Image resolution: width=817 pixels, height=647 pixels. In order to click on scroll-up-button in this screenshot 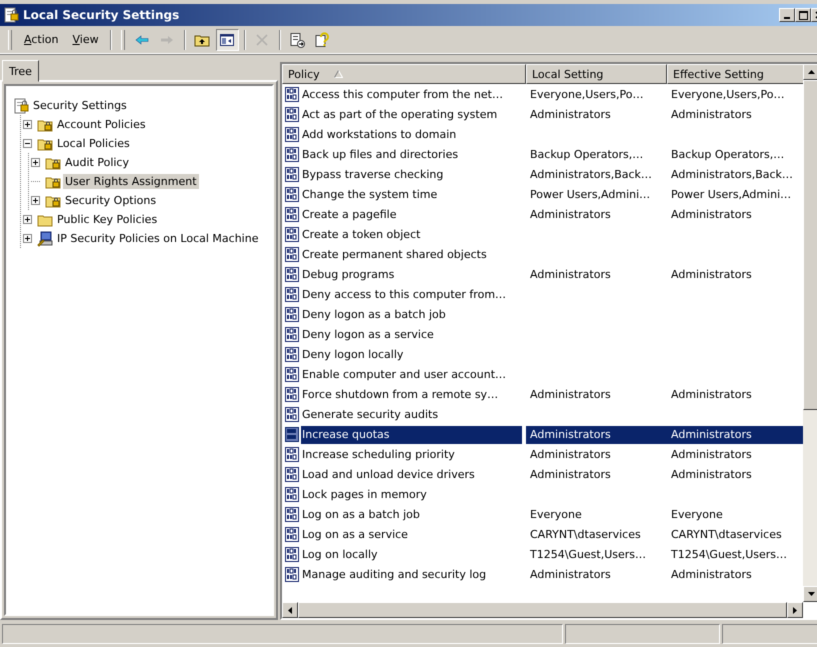, I will do `click(810, 72)`.